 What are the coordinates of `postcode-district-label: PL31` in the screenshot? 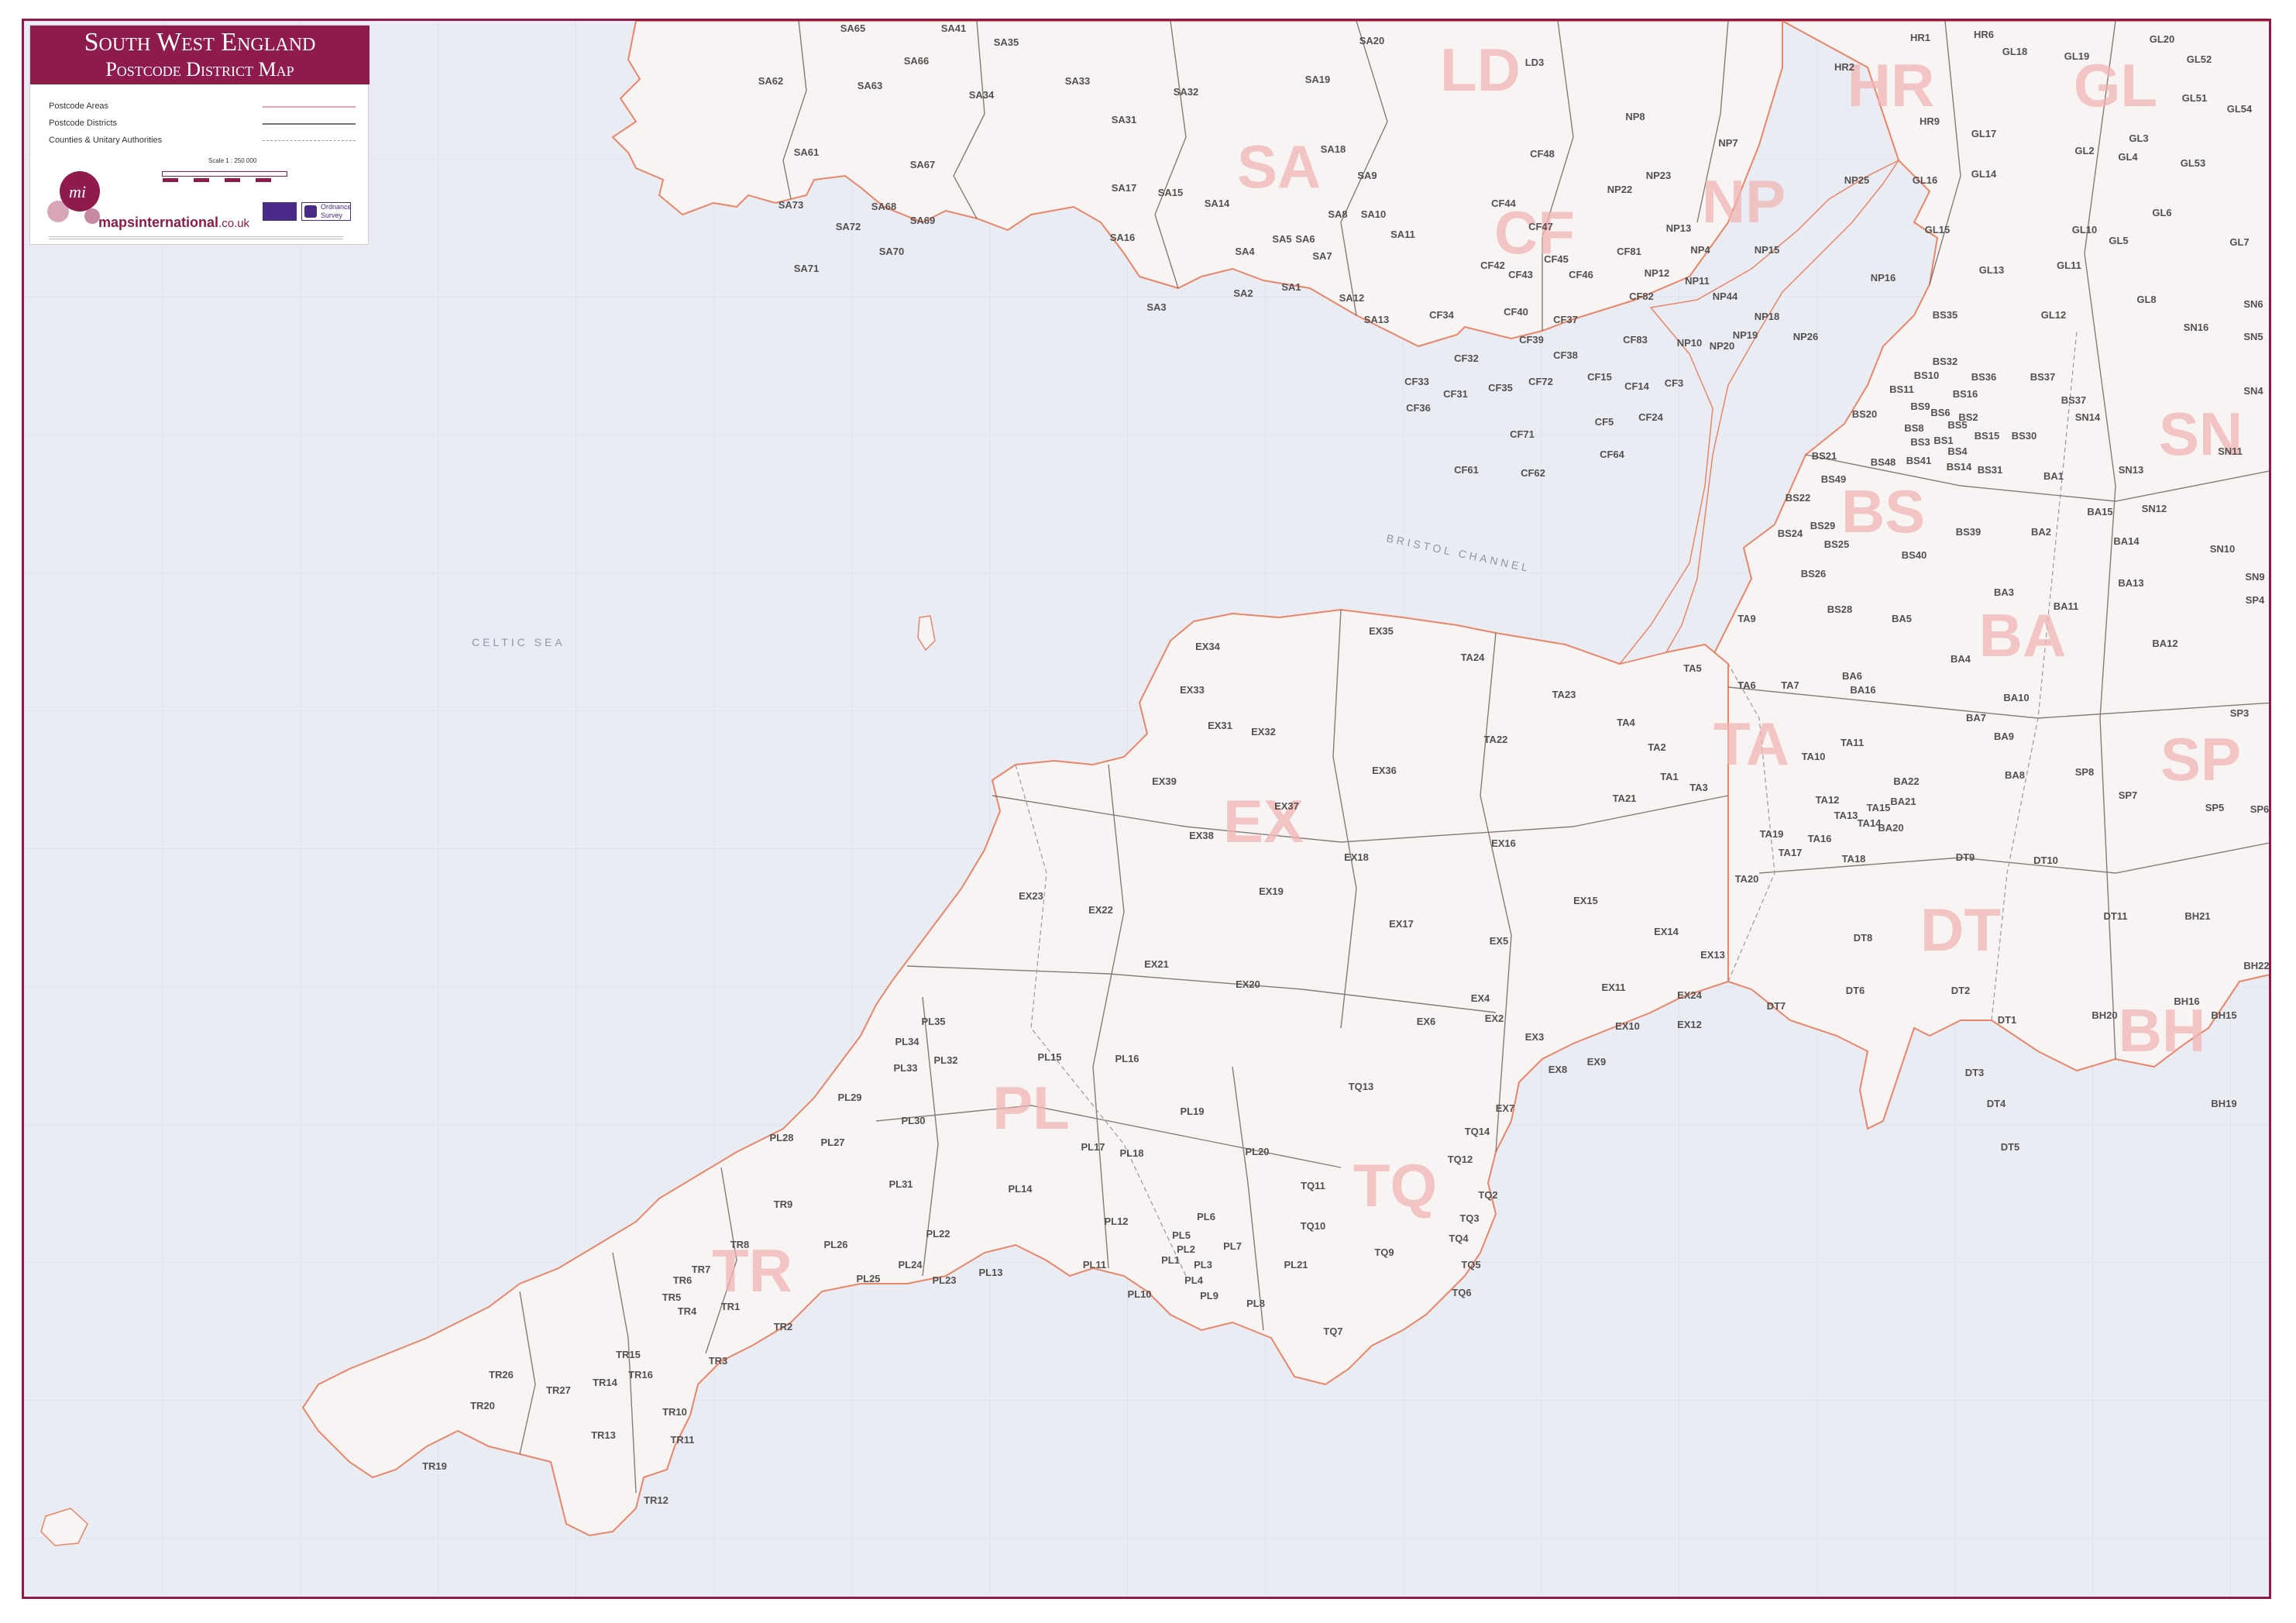 It's located at (900, 1184).